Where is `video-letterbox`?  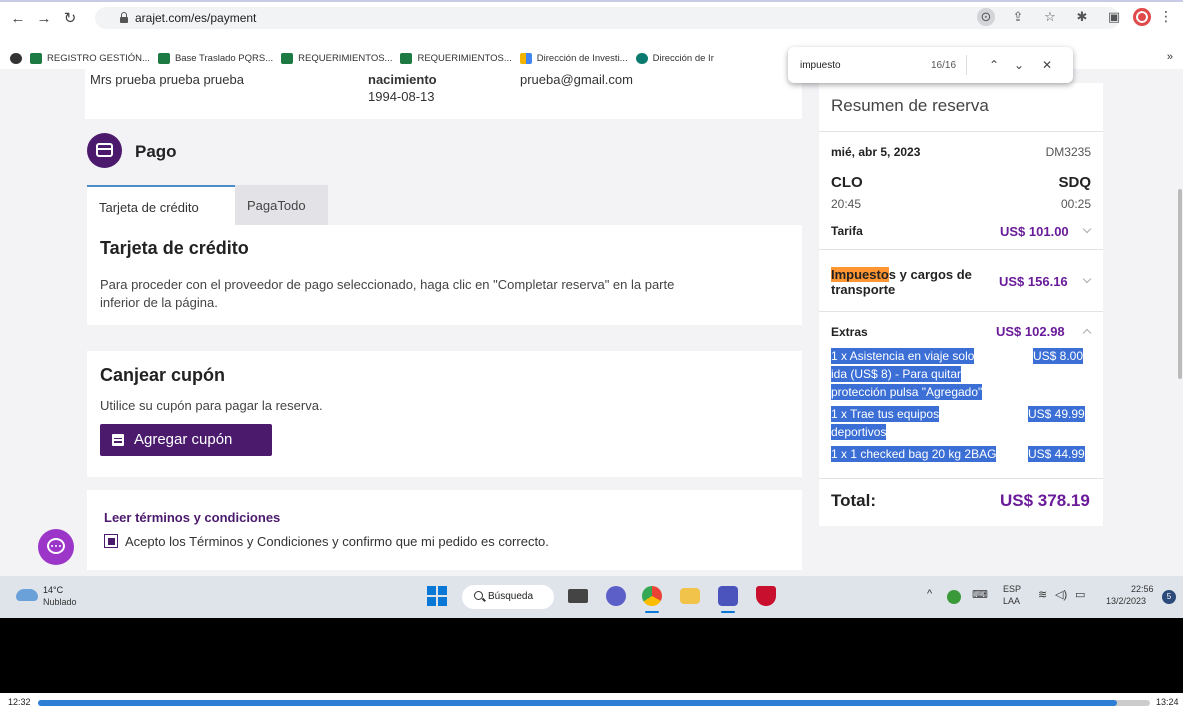 video-letterbox is located at coordinates (591, 655).